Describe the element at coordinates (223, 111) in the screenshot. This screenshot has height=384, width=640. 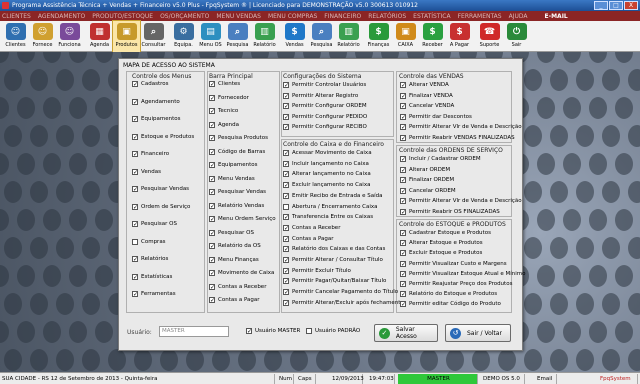
I see `barra-checkbox: ✓ Tecnico` at that location.